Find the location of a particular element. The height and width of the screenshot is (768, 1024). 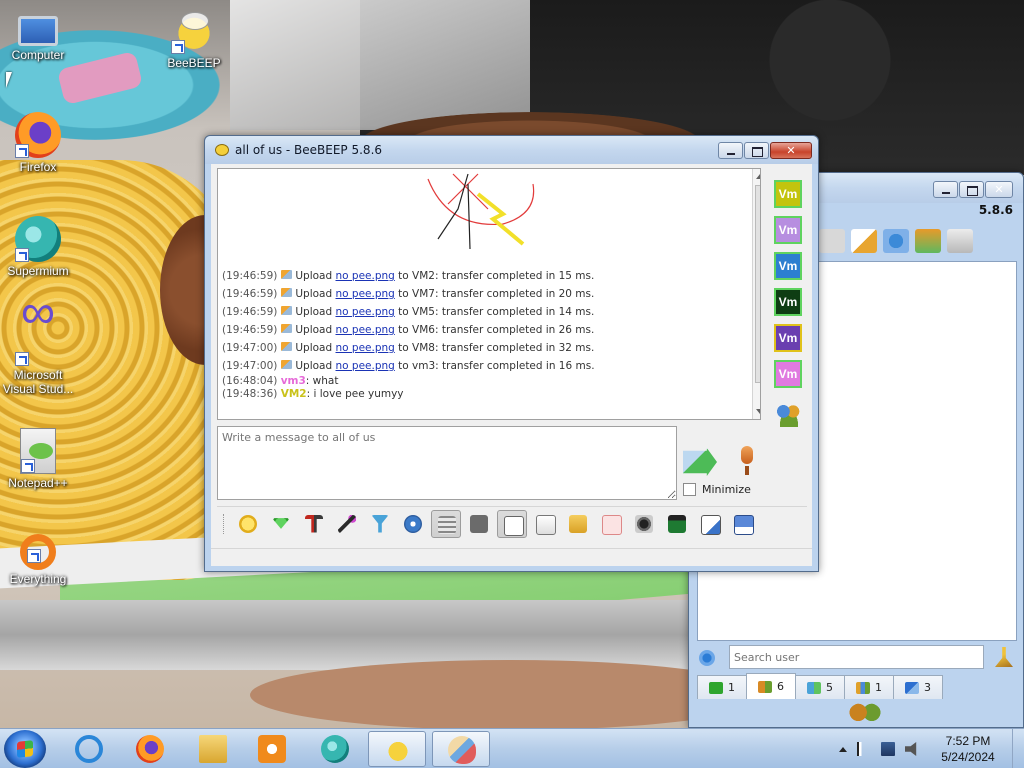

desktop-icon-beebeep: BeeBEEP is located at coordinates (194, 39).